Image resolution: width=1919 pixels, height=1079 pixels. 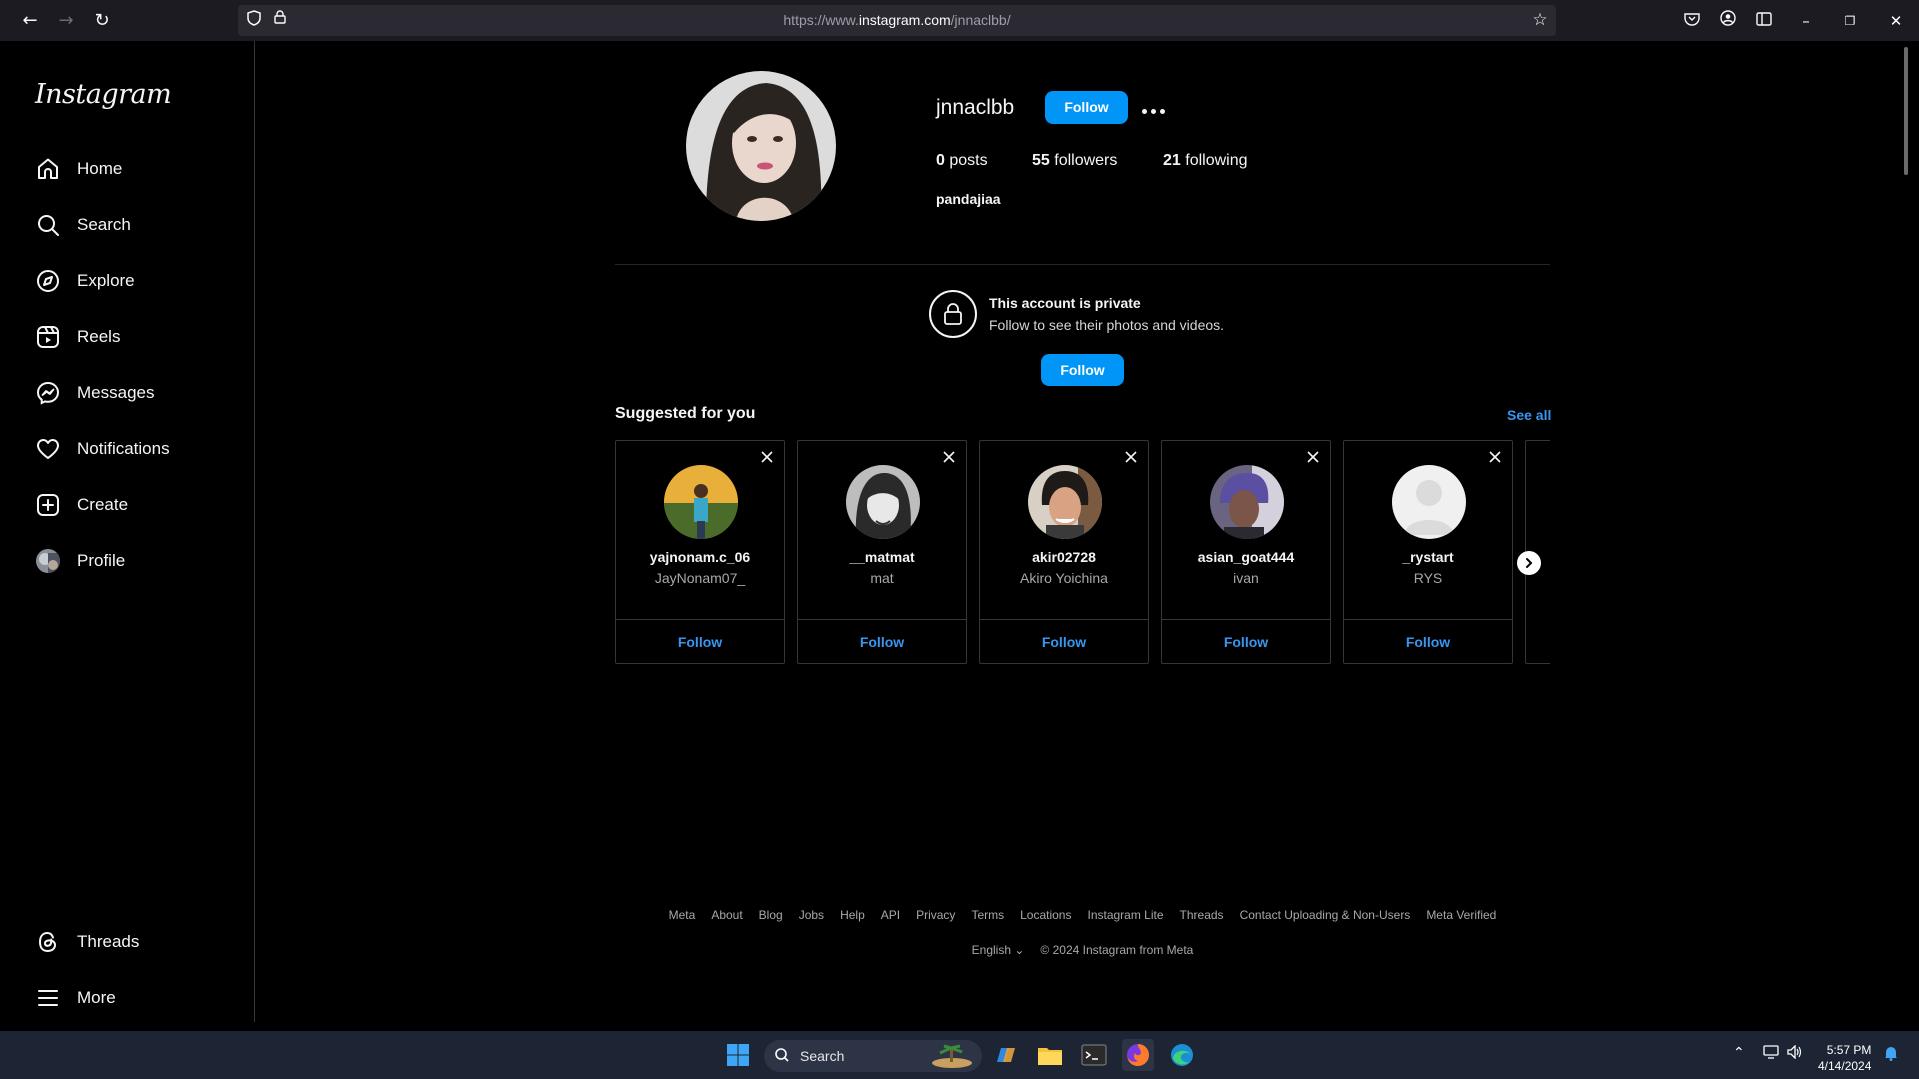 What do you see at coordinates (1540, 20) in the screenshot?
I see `bookmark-star-icon: ☆` at bounding box center [1540, 20].